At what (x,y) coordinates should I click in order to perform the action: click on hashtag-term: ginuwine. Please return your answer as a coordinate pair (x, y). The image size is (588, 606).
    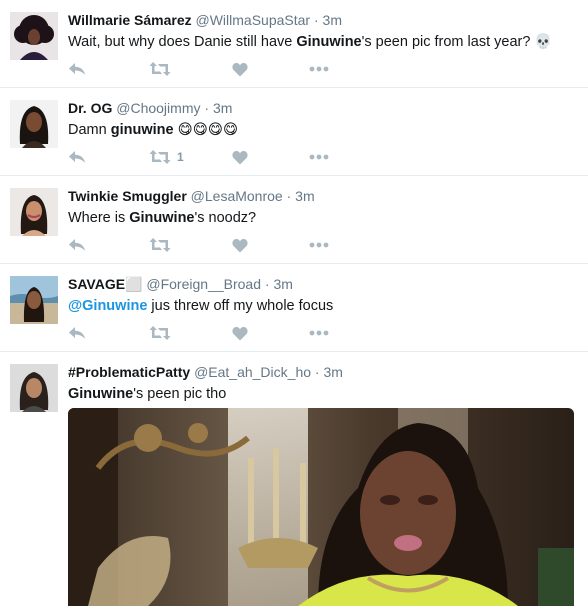
    Looking at the image, I should click on (142, 130).